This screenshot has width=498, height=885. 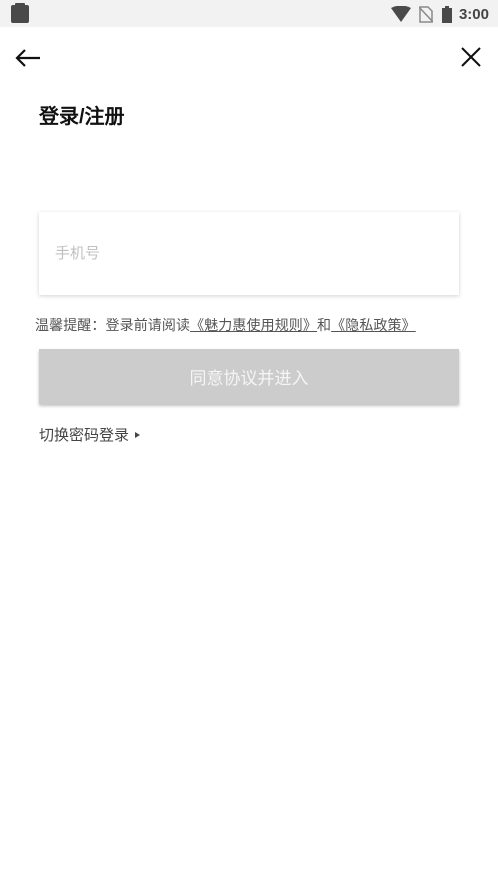 I want to click on agree-and-enter-button: 同意协议并进入, so click(x=249, y=376).